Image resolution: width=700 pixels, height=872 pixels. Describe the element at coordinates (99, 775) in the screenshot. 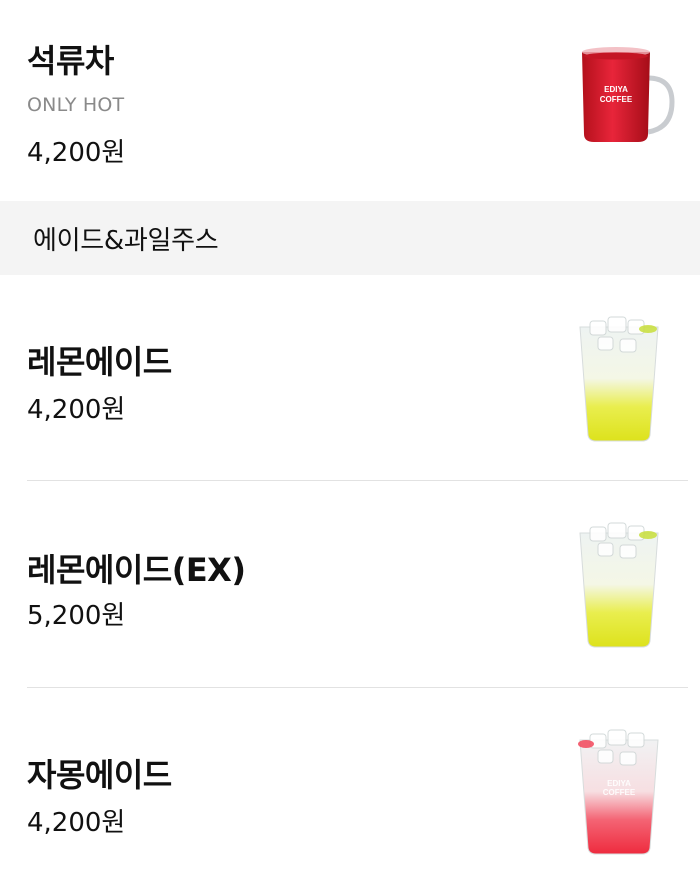

I see `item-name: 자몽에이드` at that location.